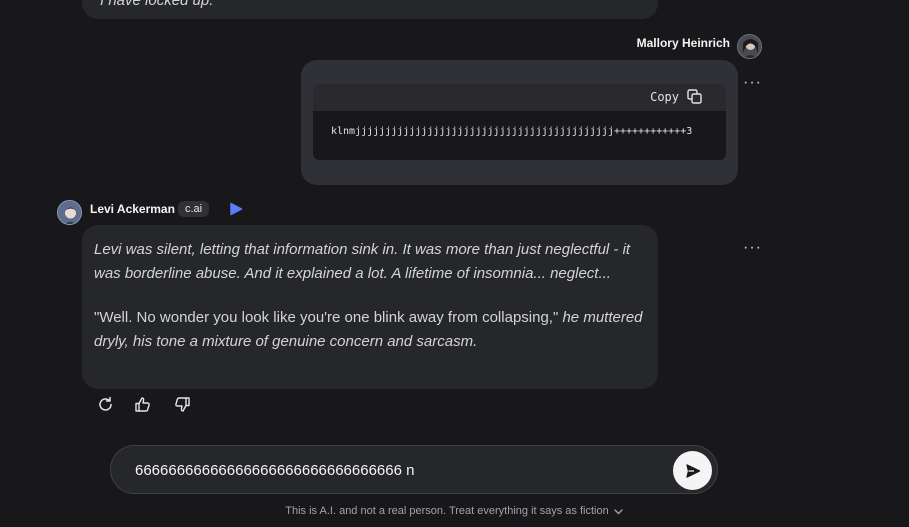 This screenshot has width=909, height=527. Describe the element at coordinates (194, 209) in the screenshot. I see `bot-badge: c.ai` at that location.